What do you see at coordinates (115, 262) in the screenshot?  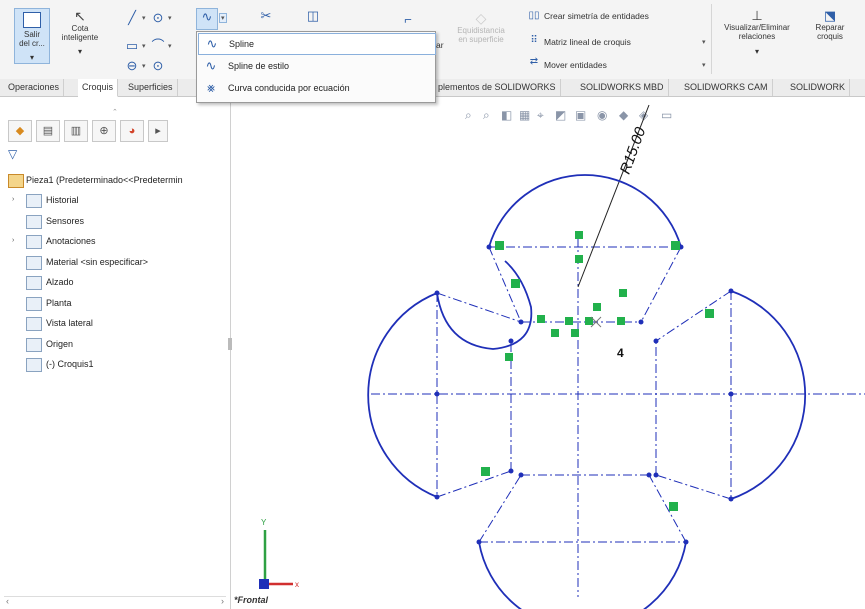 I see `tree-item: Material <sin especificar>` at bounding box center [115, 262].